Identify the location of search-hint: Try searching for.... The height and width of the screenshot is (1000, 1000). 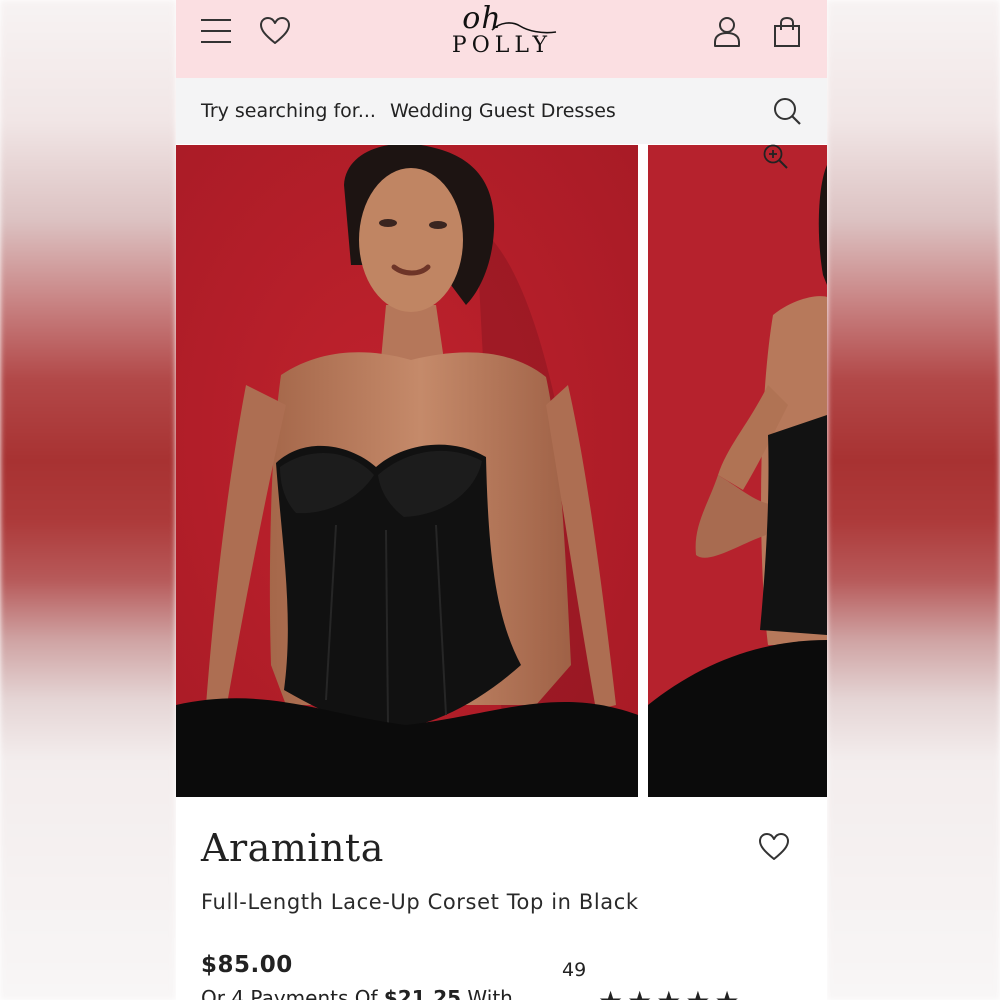
(288, 111).